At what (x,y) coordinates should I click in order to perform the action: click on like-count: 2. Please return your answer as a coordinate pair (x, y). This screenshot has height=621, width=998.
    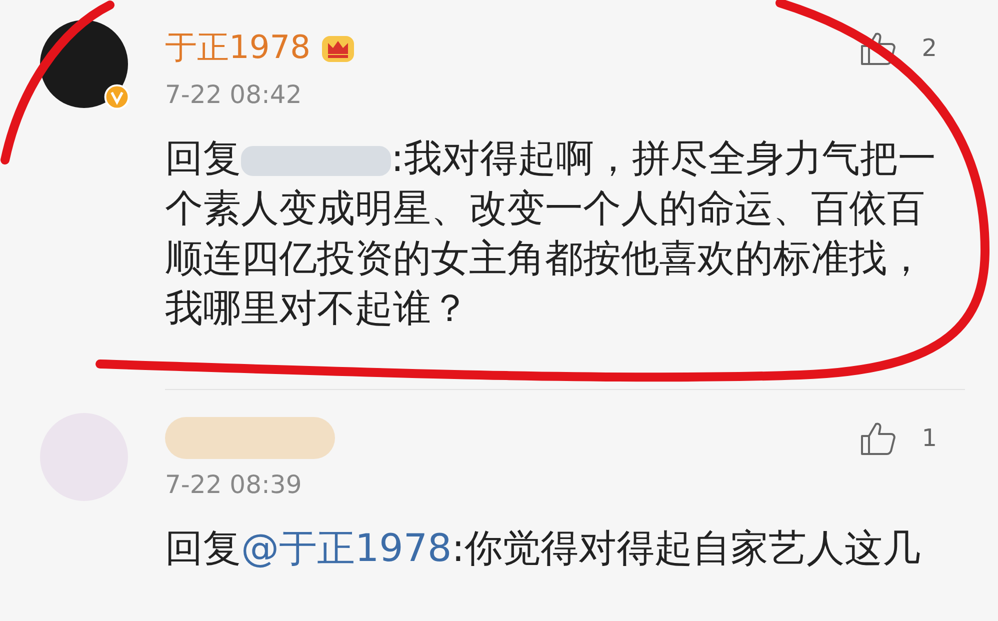
    Looking at the image, I should click on (929, 48).